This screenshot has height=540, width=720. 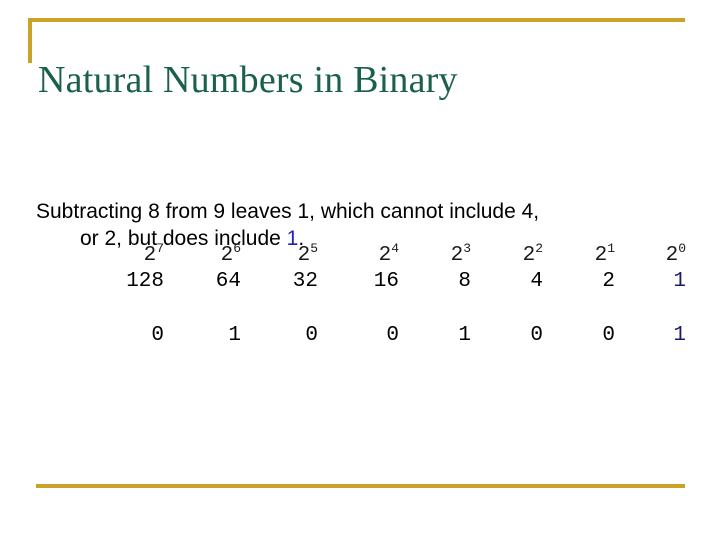 I want to click on table-row-bits: 0 1 0 0 1 0 0 1, so click(x=386, y=350).